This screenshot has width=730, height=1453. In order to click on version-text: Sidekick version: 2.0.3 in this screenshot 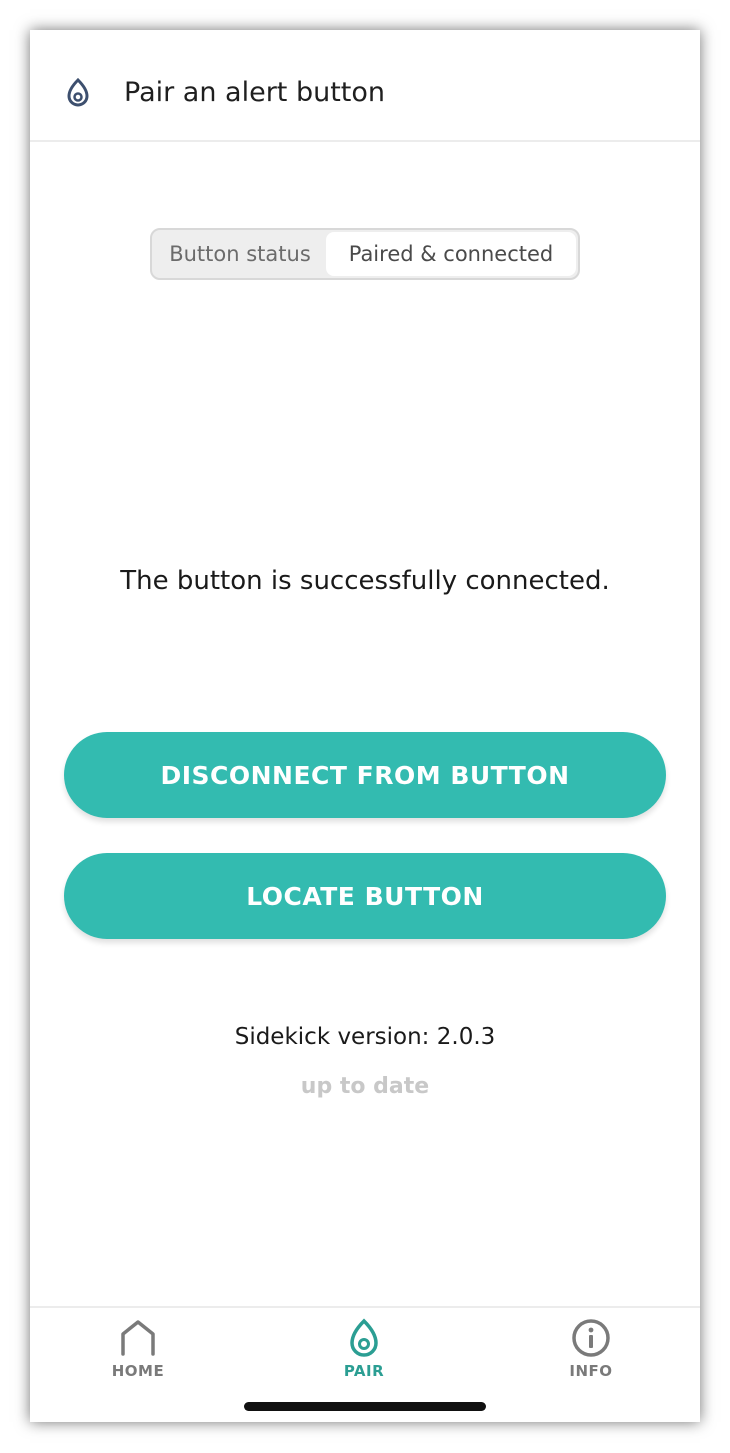, I will do `click(365, 1037)`.